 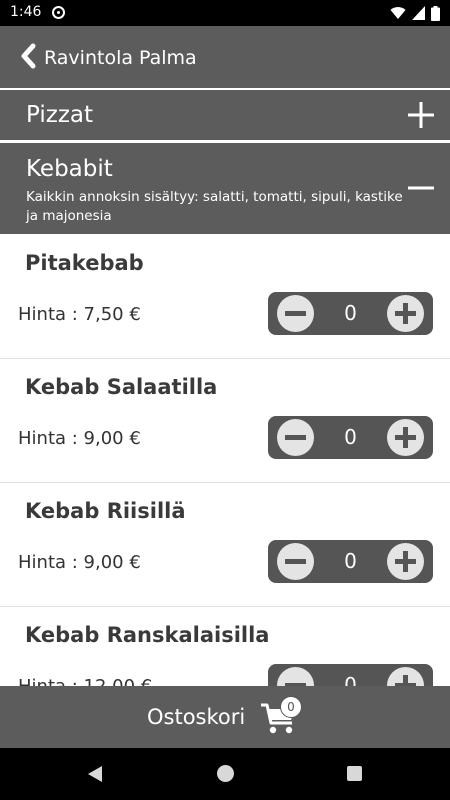 What do you see at coordinates (105, 511) in the screenshot?
I see `product-name: Kebab Riisillä` at bounding box center [105, 511].